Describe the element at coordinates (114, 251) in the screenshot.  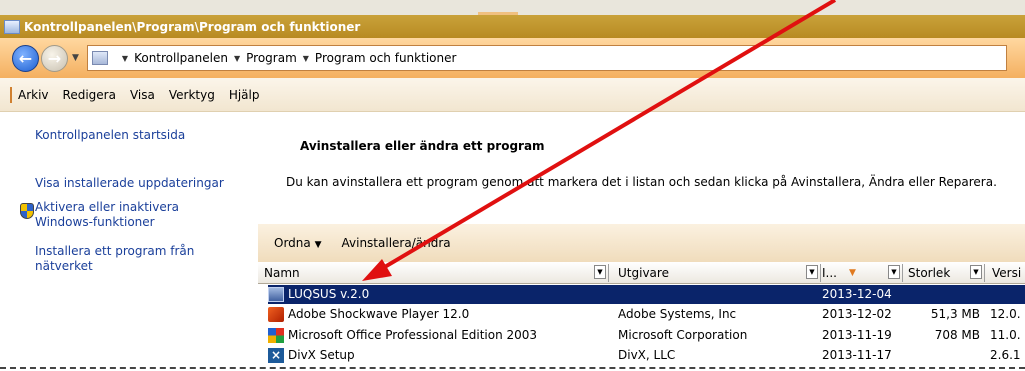
I see `sidebar-link-network: Installera ett program från` at that location.